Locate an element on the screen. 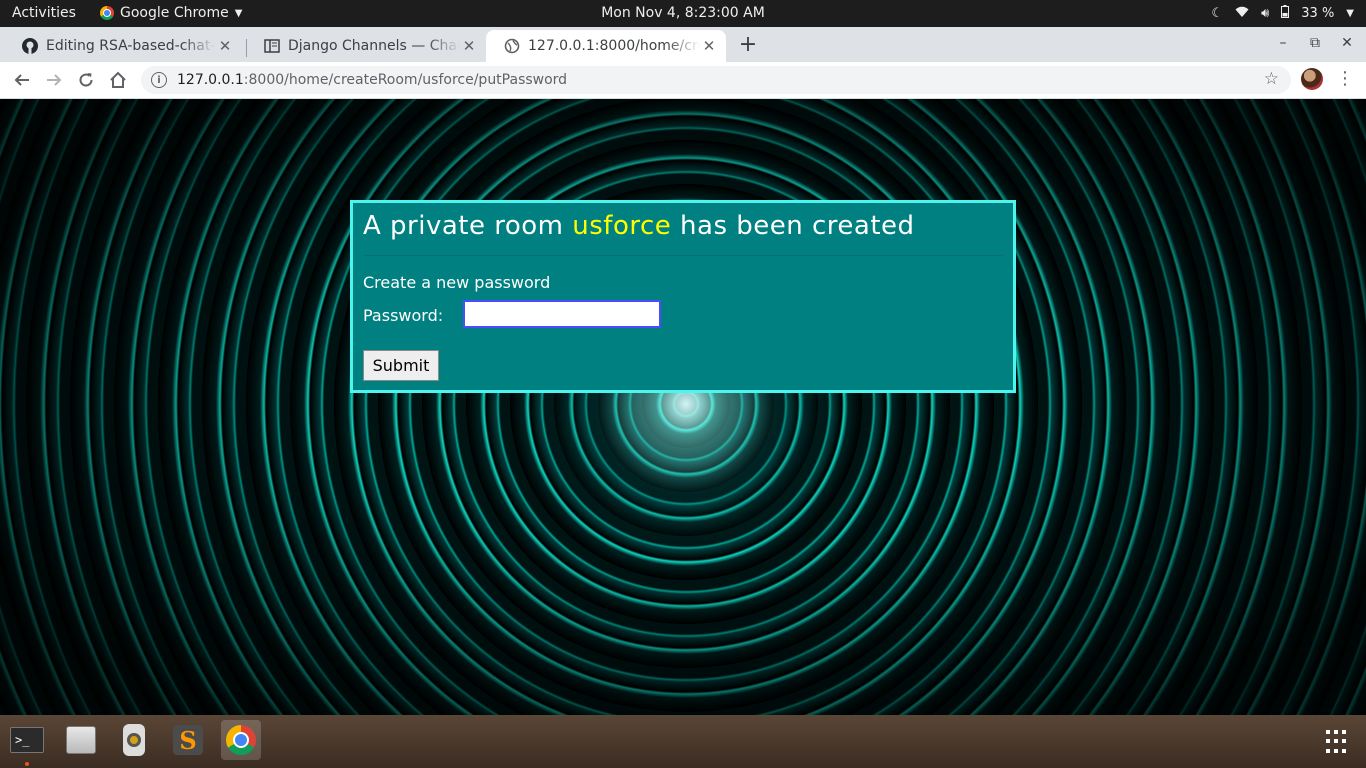 The width and height of the screenshot is (1366, 768). reload-icon is located at coordinates (86, 80).